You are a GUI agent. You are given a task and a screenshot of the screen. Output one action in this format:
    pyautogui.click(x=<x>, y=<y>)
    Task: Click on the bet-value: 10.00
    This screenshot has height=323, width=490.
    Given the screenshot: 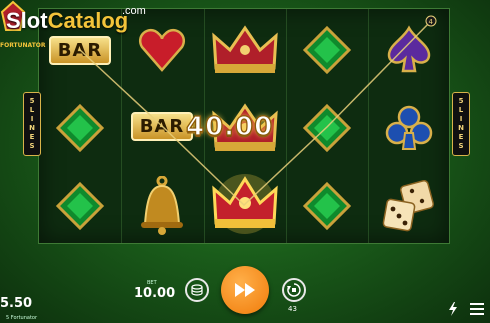 What is the action you would take?
    pyautogui.click(x=154, y=293)
    